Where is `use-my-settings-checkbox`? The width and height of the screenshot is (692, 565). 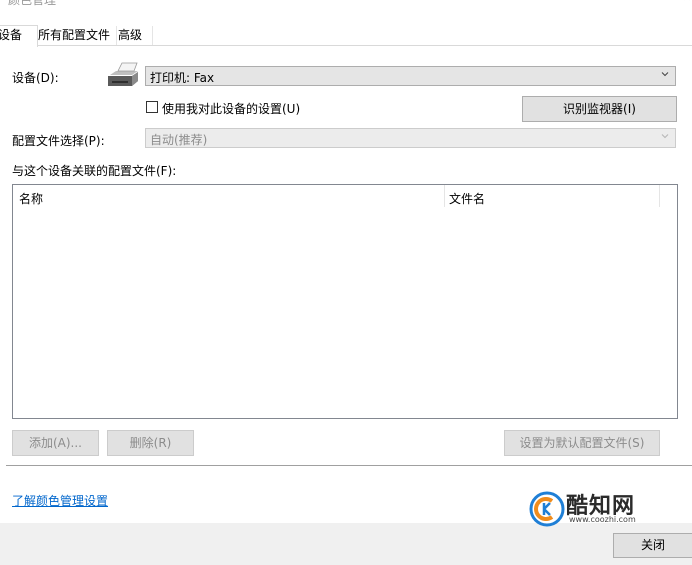 use-my-settings-checkbox is located at coordinates (152, 107).